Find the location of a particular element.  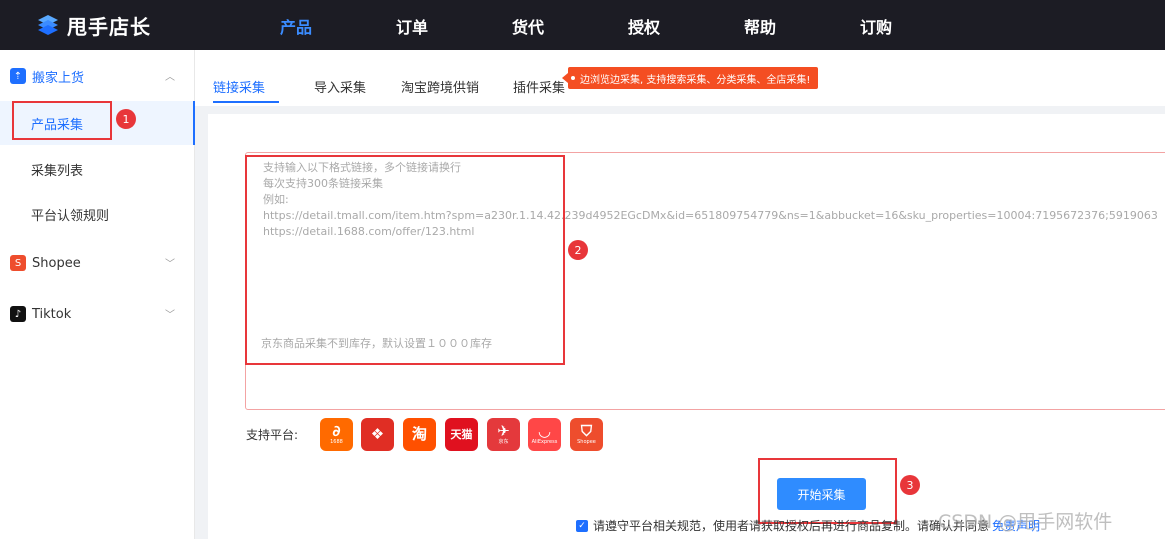

sidebar-item-claim-rules: 平台认领规则 is located at coordinates (97, 214).